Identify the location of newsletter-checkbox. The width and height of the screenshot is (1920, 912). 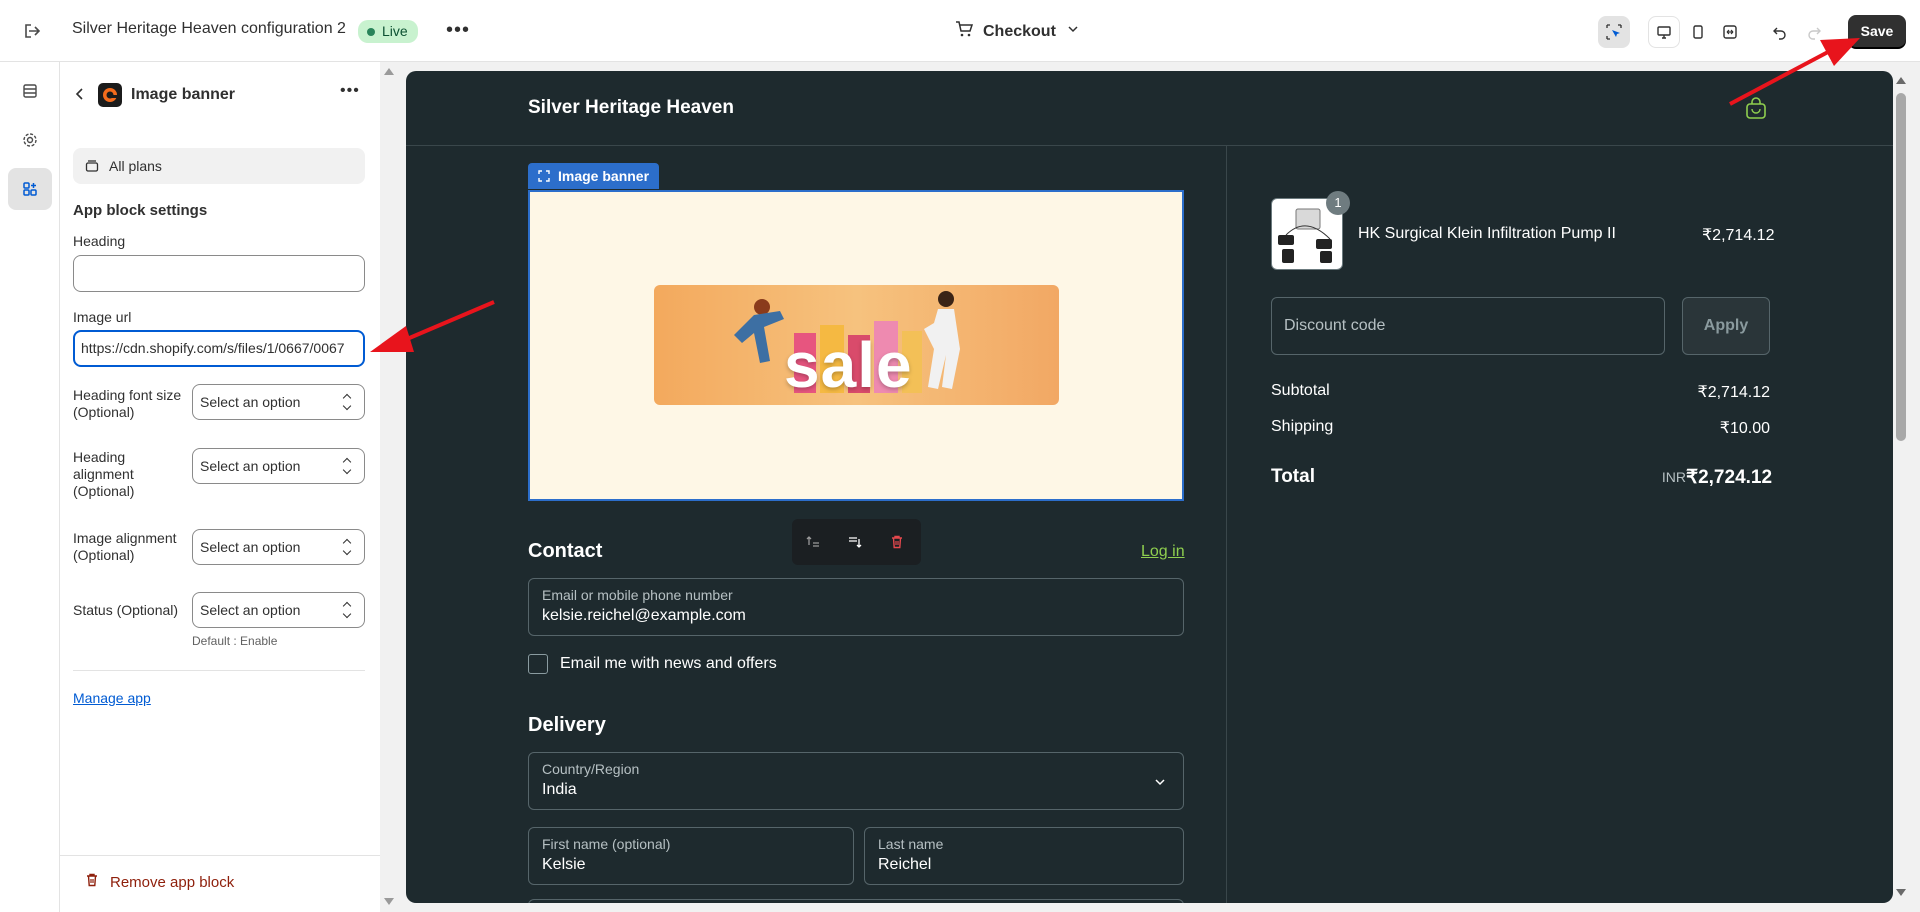
(538, 664).